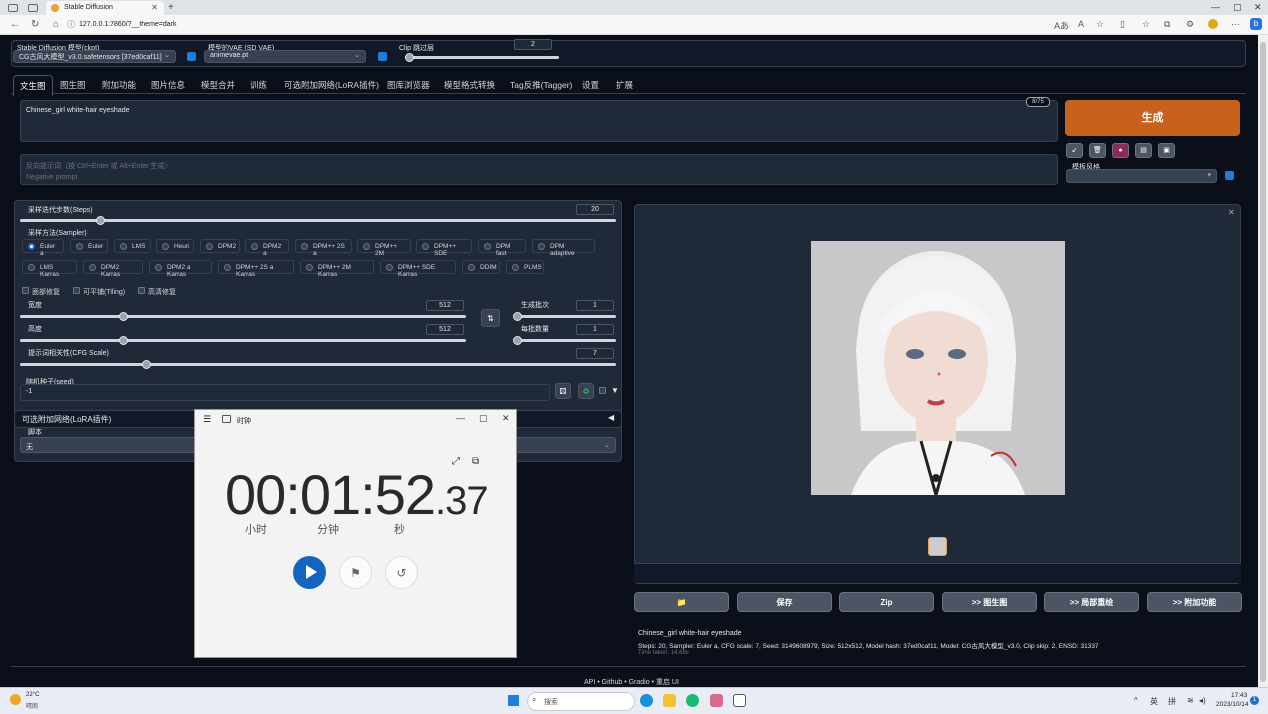 This screenshot has height=714, width=1268. Describe the element at coordinates (482, 57) in the screenshot. I see `clip-slider-track` at that location.